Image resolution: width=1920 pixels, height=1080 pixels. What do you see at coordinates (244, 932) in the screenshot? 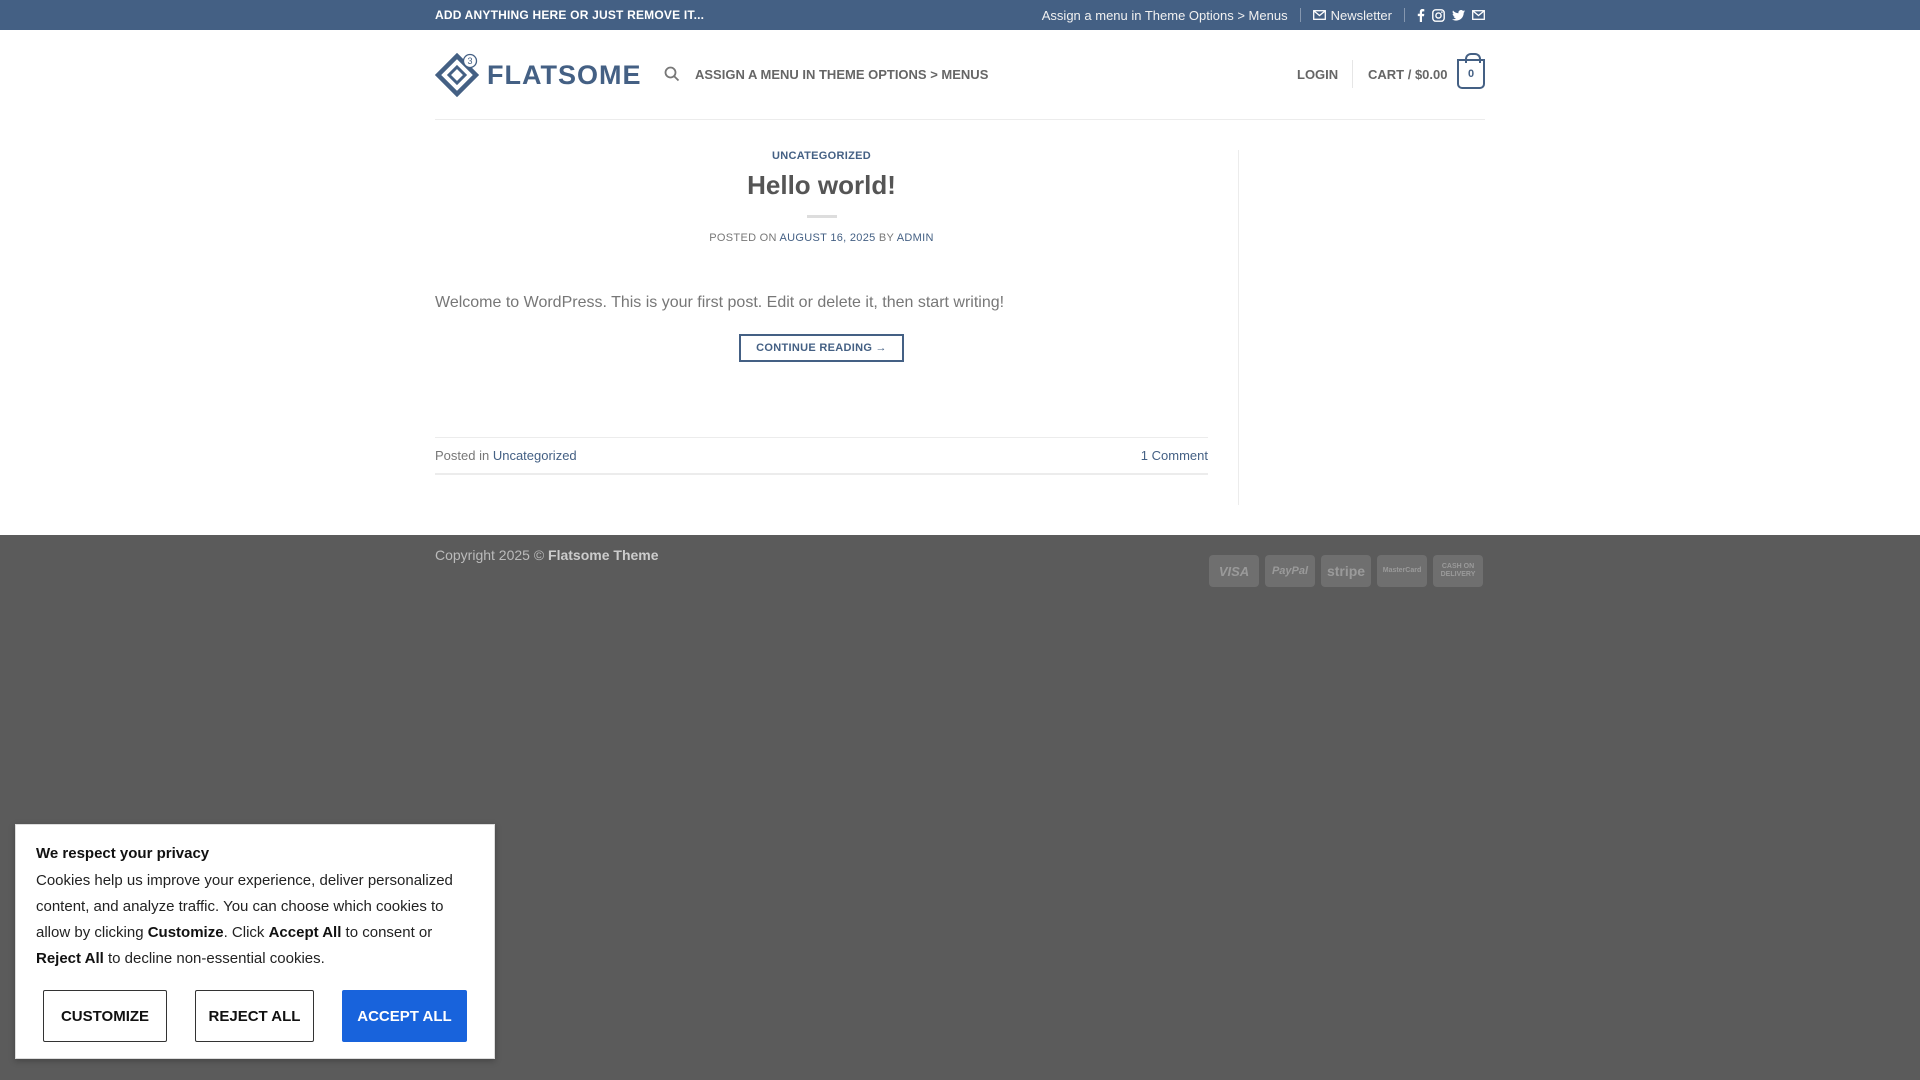
I see `cookie-text-2: . Click` at bounding box center [244, 932].